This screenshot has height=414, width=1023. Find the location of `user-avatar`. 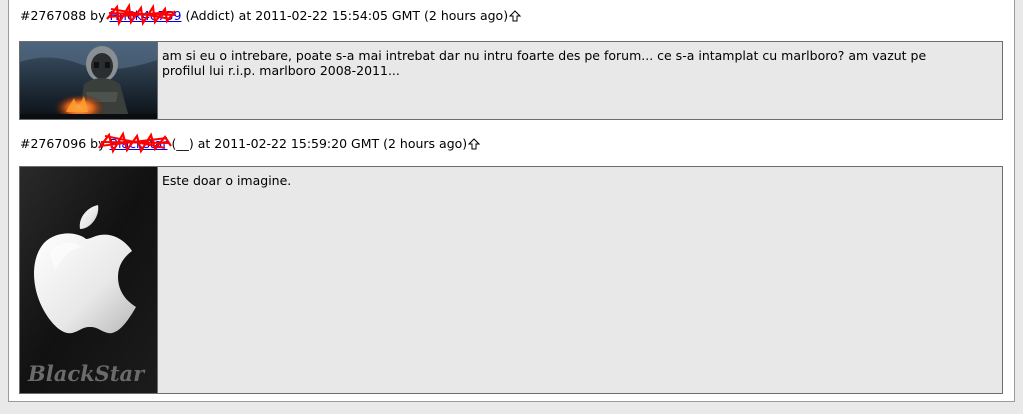

user-avatar is located at coordinates (89, 80).